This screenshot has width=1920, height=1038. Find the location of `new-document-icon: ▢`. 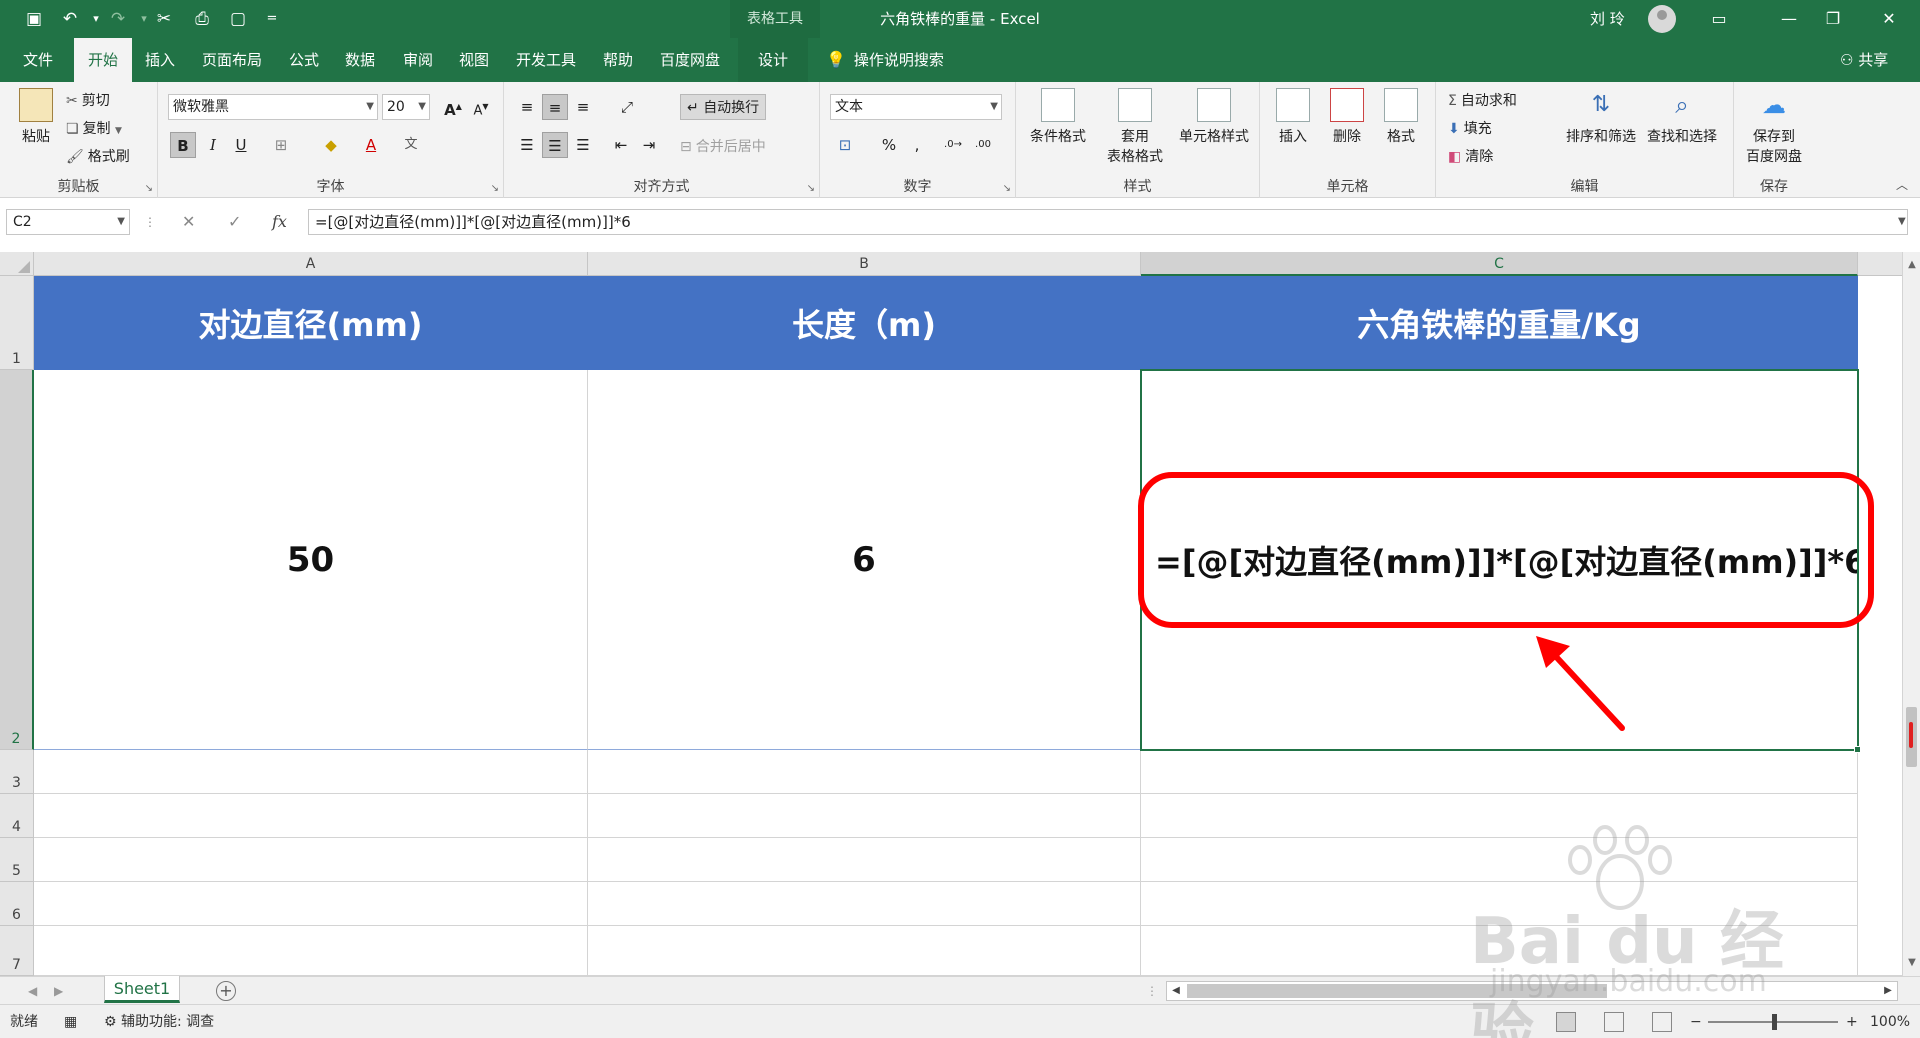

new-document-icon: ▢ is located at coordinates (238, 19).